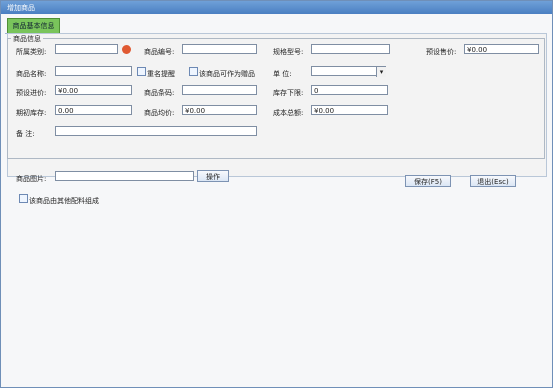 The height and width of the screenshot is (388, 553). I want to click on unit-label: 单 位:, so click(282, 74).